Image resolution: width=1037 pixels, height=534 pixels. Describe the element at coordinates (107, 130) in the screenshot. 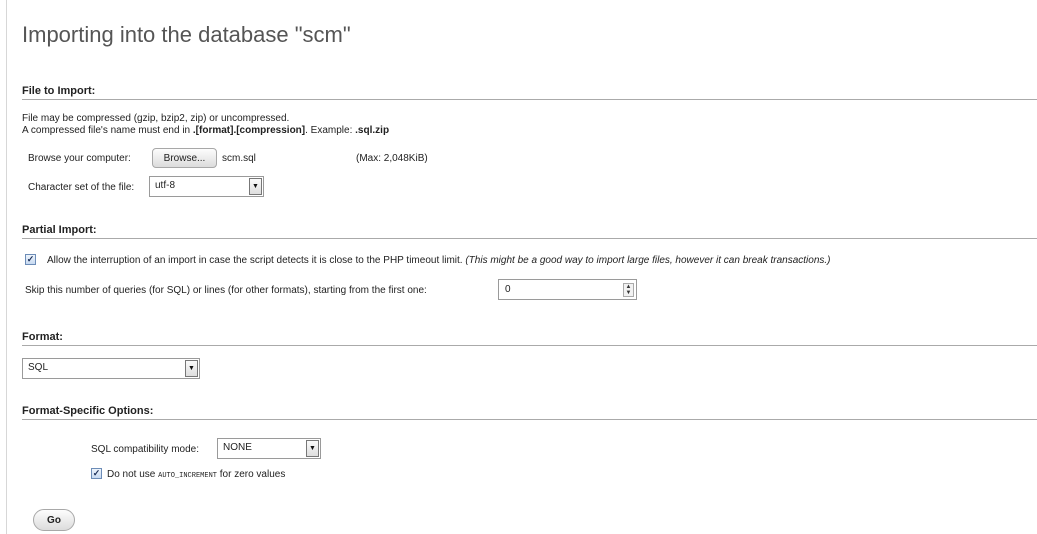

I see `filename-note-prefix: A compressed file's name must end in` at that location.